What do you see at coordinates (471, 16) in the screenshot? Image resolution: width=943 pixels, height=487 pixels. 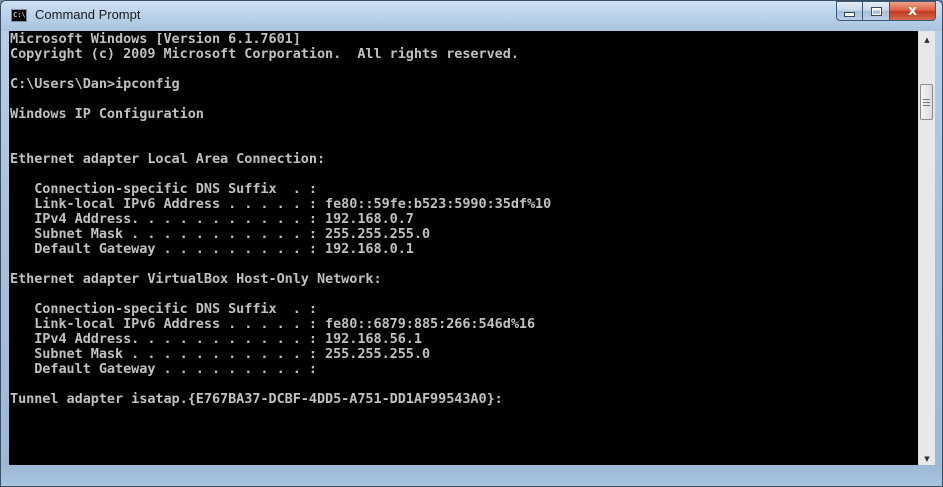 I see `title-bar: C:\. Command Prompt x` at bounding box center [471, 16].